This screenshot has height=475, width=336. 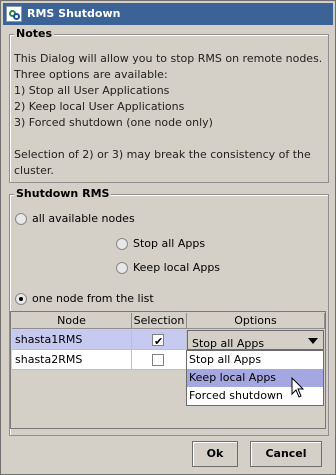 What do you see at coordinates (72, 321) in the screenshot?
I see `column-header-node: Node` at bounding box center [72, 321].